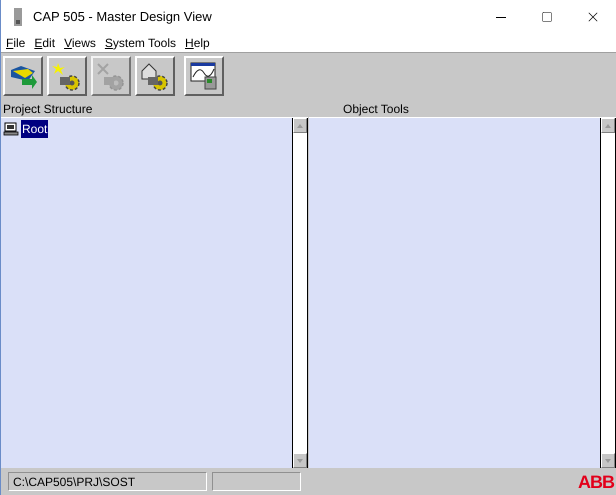 The image size is (616, 495). I want to click on delete-gear-icon, so click(111, 75).